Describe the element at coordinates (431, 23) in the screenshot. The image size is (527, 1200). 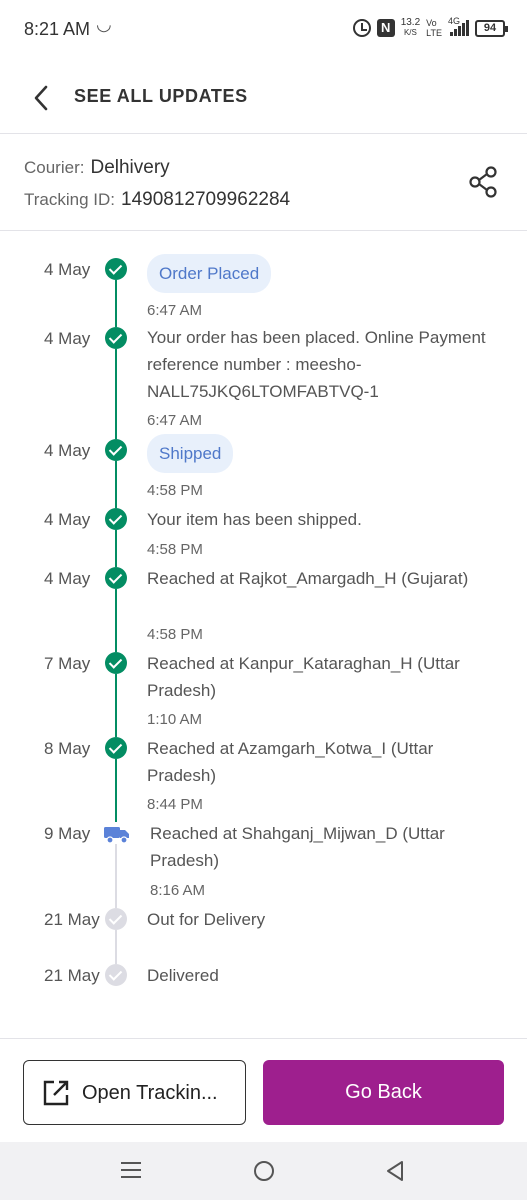
I see `volte-top: Vo` at that location.